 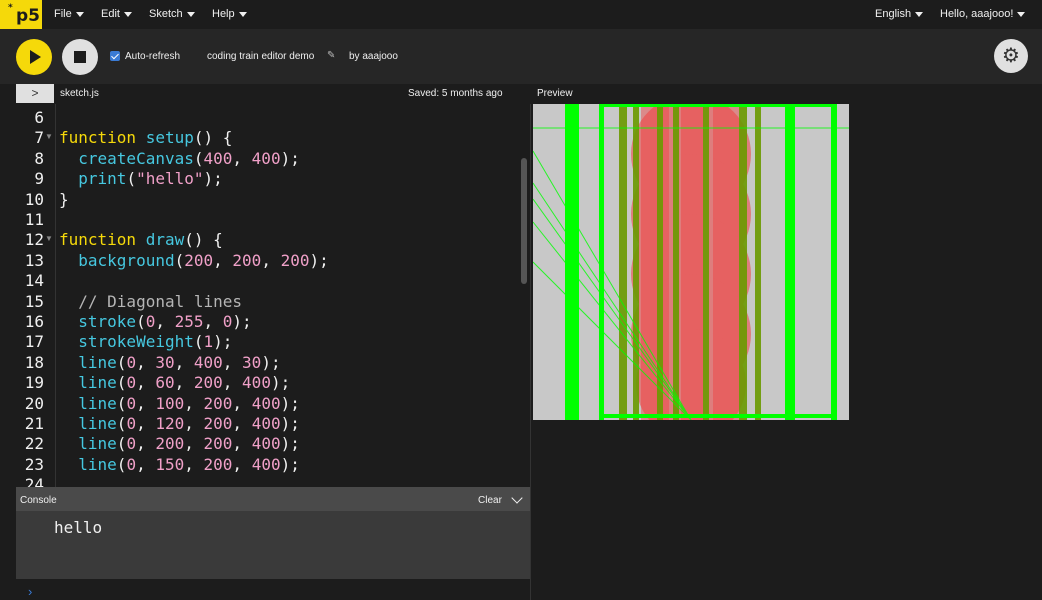 What do you see at coordinates (34, 260) in the screenshot?
I see `line-number: 13` at bounding box center [34, 260].